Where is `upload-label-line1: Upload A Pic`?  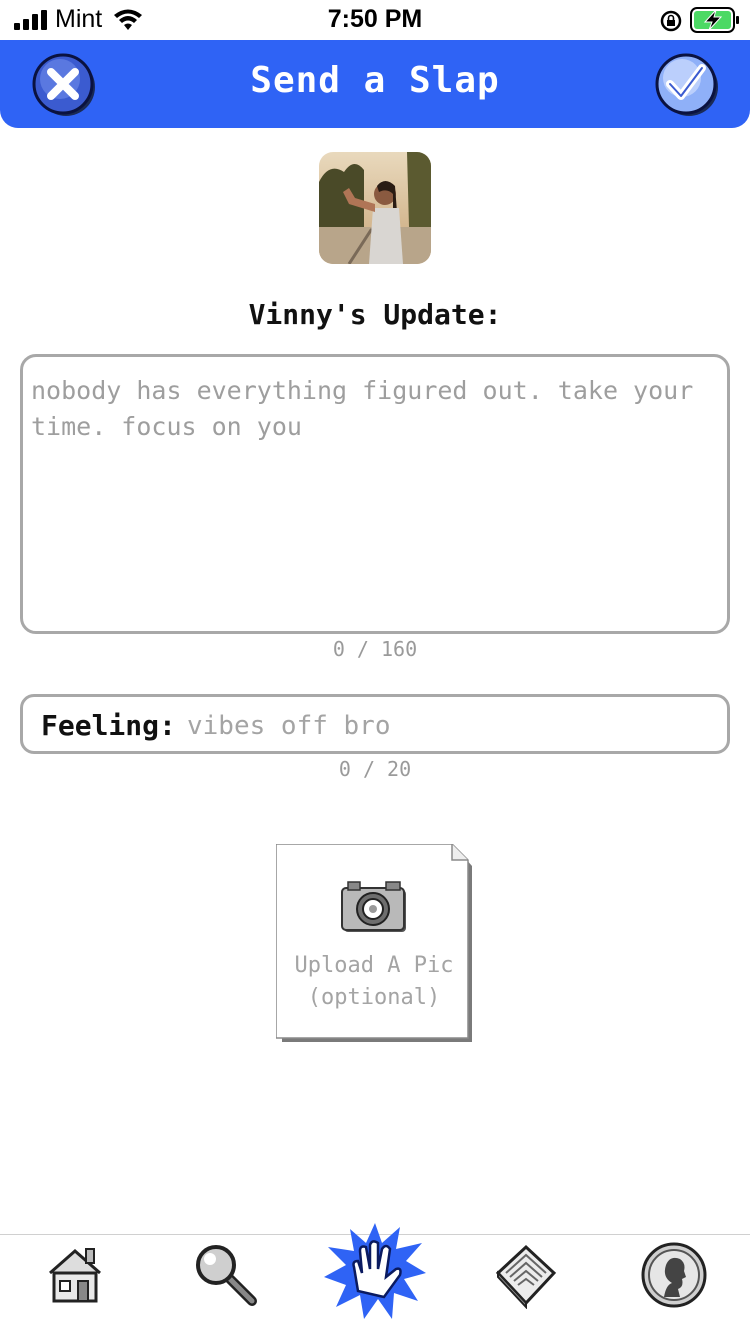
upload-label-line1: Upload A Pic is located at coordinates (374, 965).